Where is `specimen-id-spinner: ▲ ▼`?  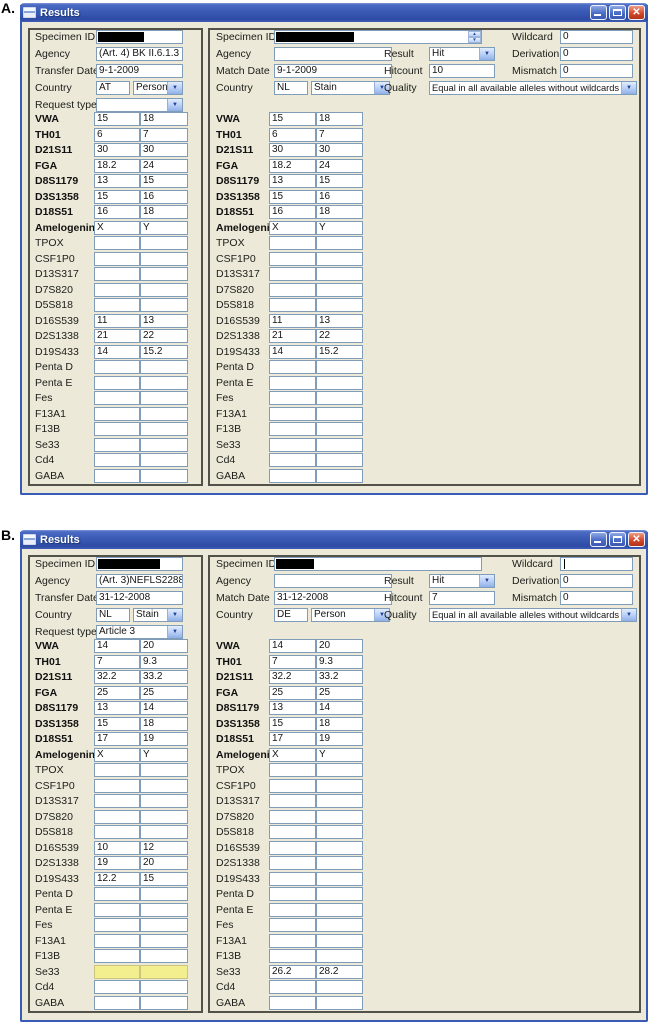 specimen-id-spinner: ▲ ▼ is located at coordinates (474, 37).